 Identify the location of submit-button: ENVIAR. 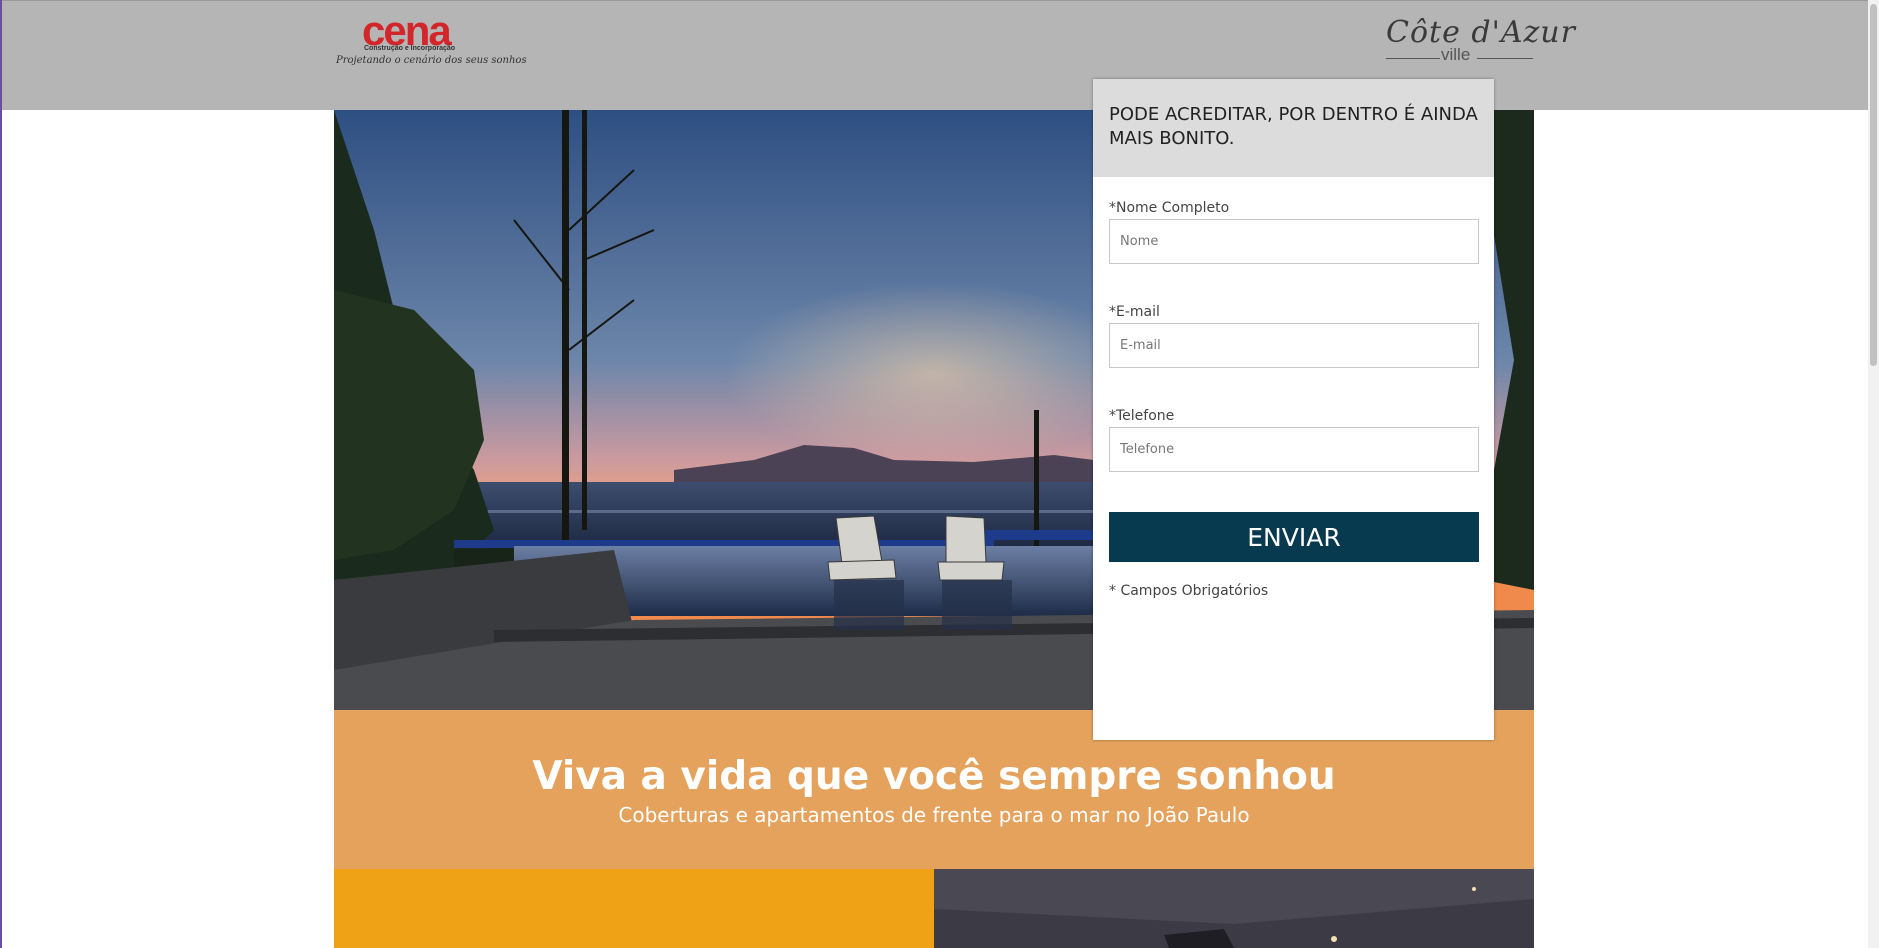
(1294, 537).